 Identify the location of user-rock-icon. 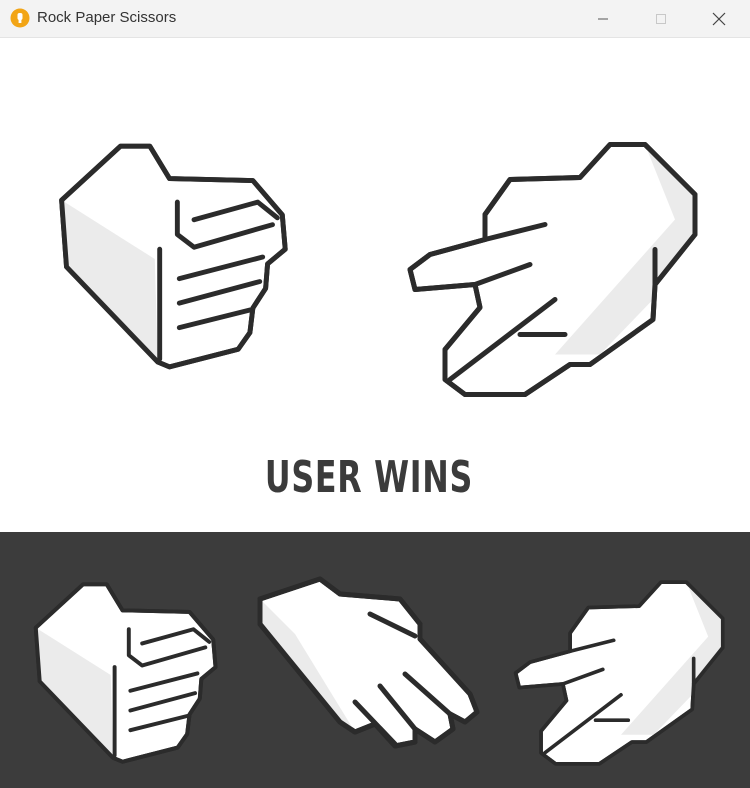
(169, 259).